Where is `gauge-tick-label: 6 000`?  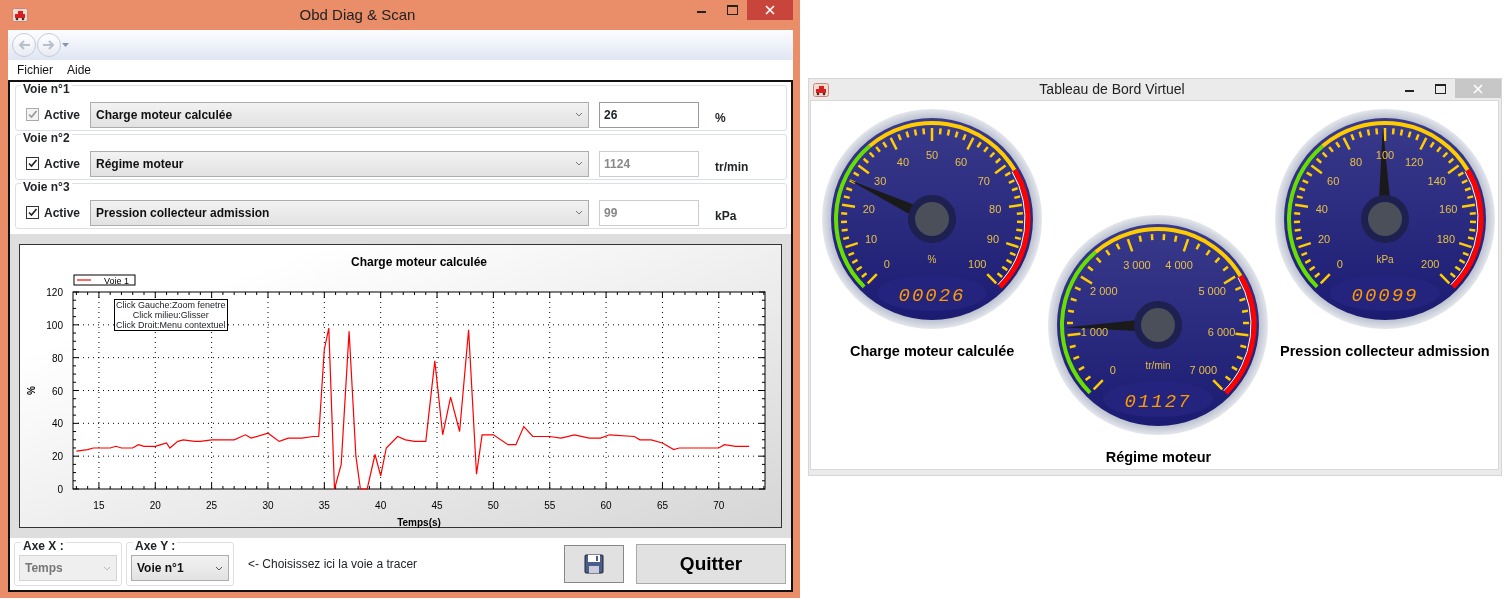 gauge-tick-label: 6 000 is located at coordinates (1222, 332).